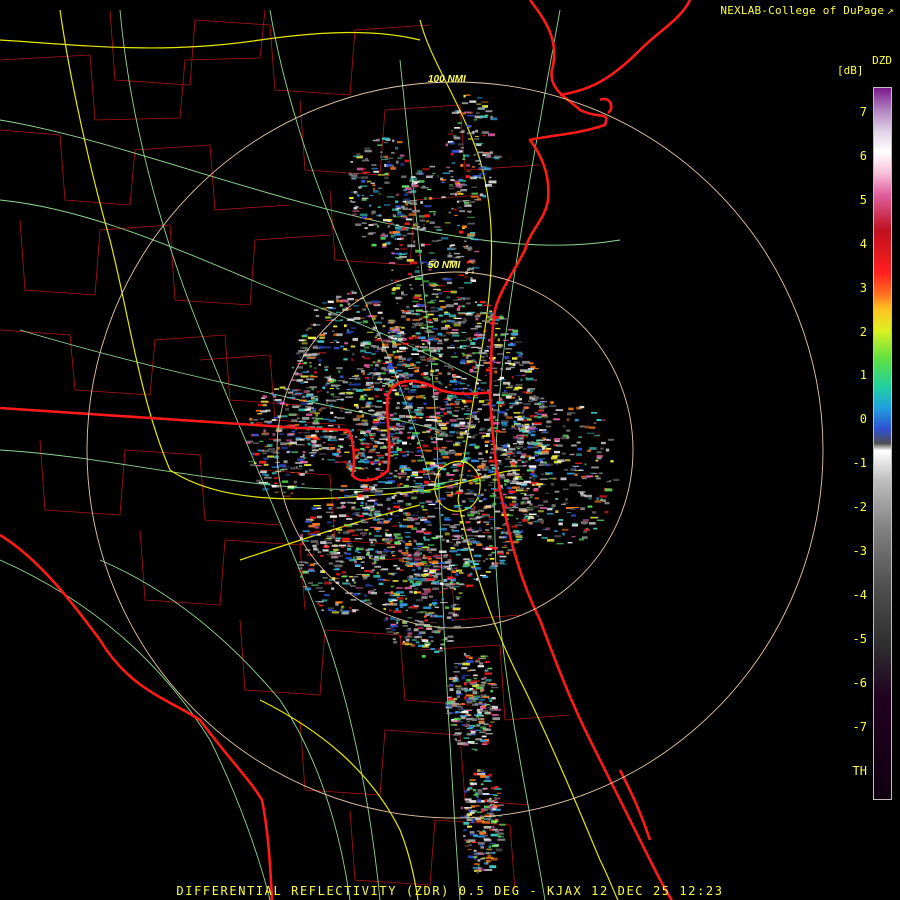 The height and width of the screenshot is (900, 900). I want to click on legend-tick: 6, so click(863, 155).